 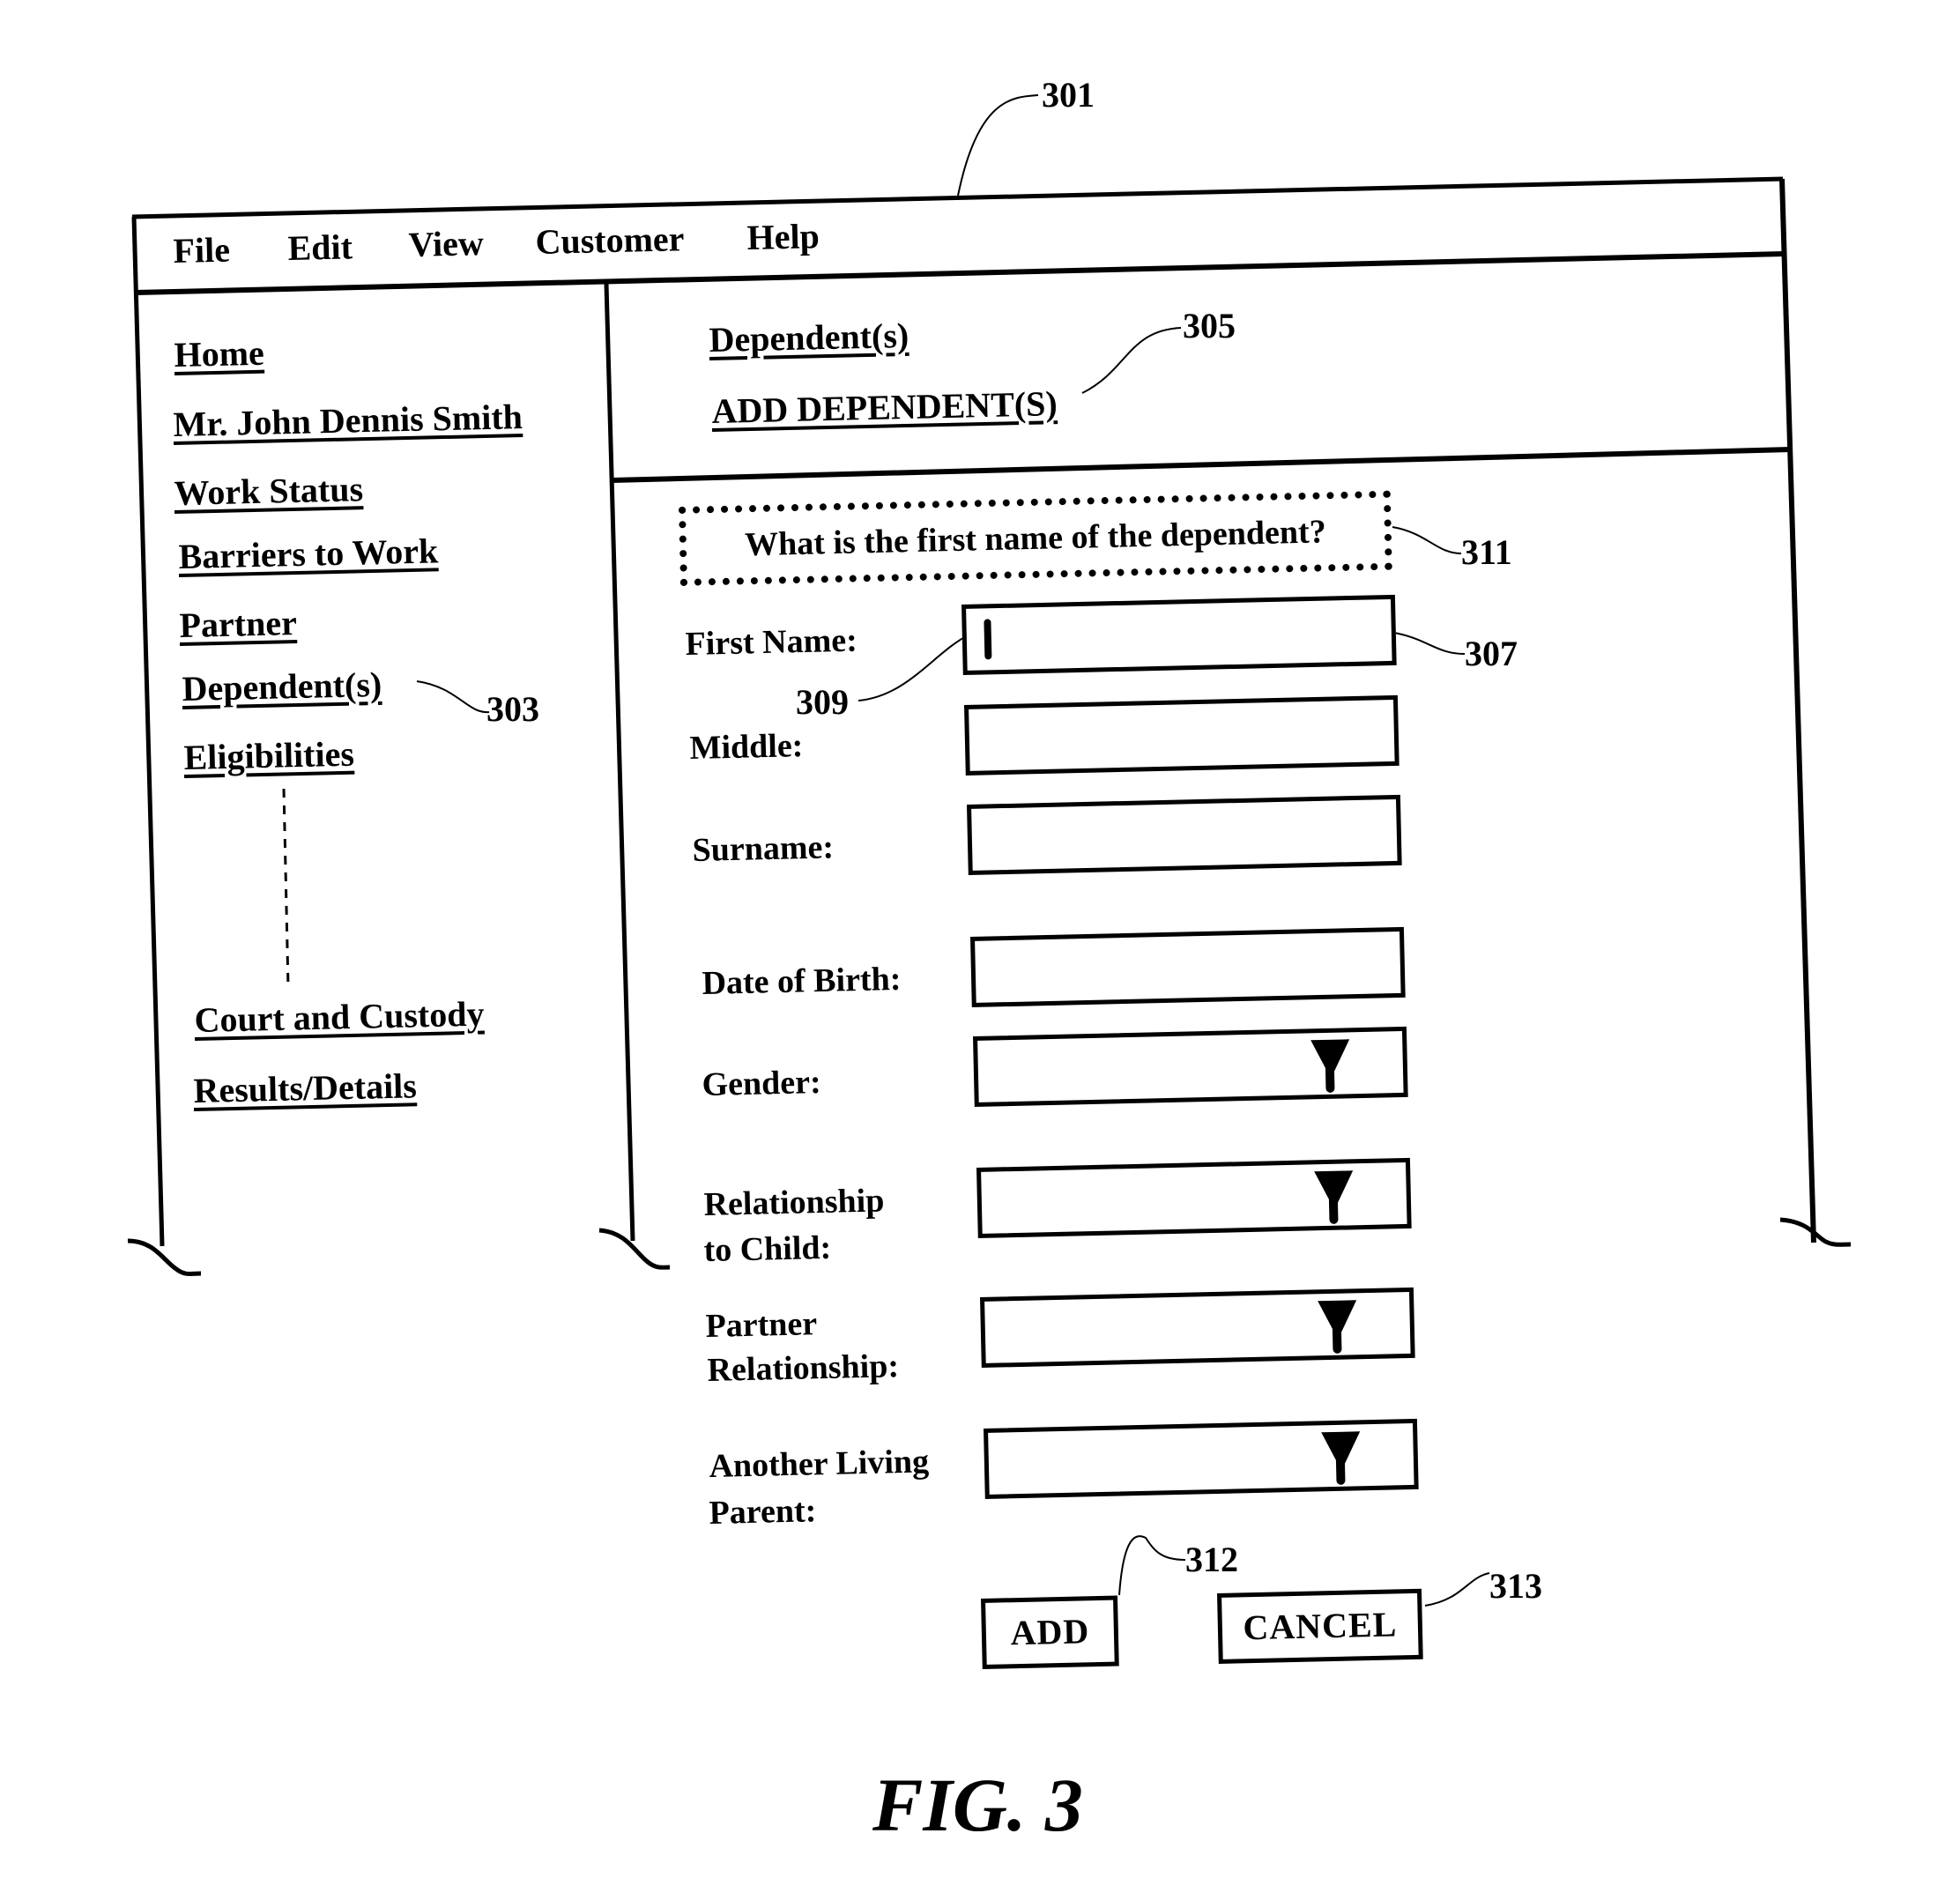 I want to click on reference-numeral-305: 305, so click(x=1209, y=325).